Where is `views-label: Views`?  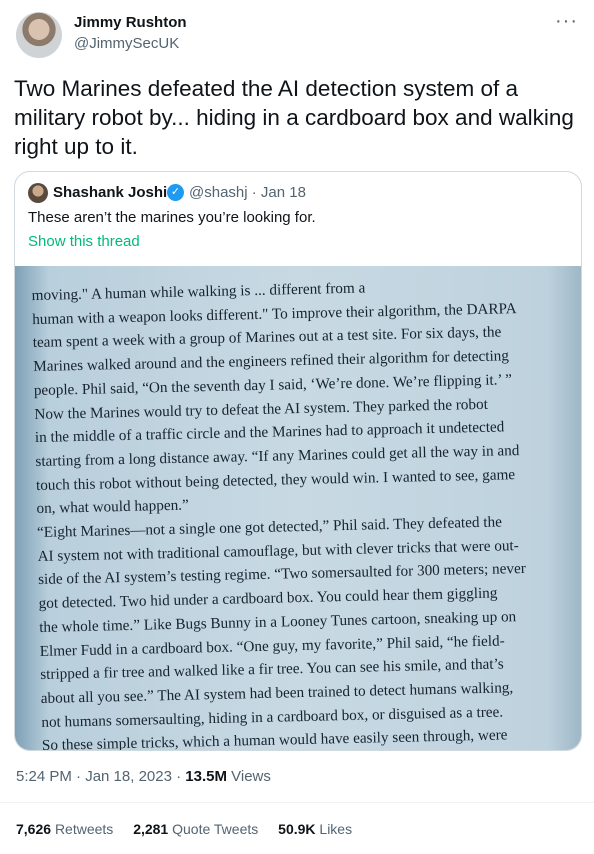 views-label: Views is located at coordinates (248, 776).